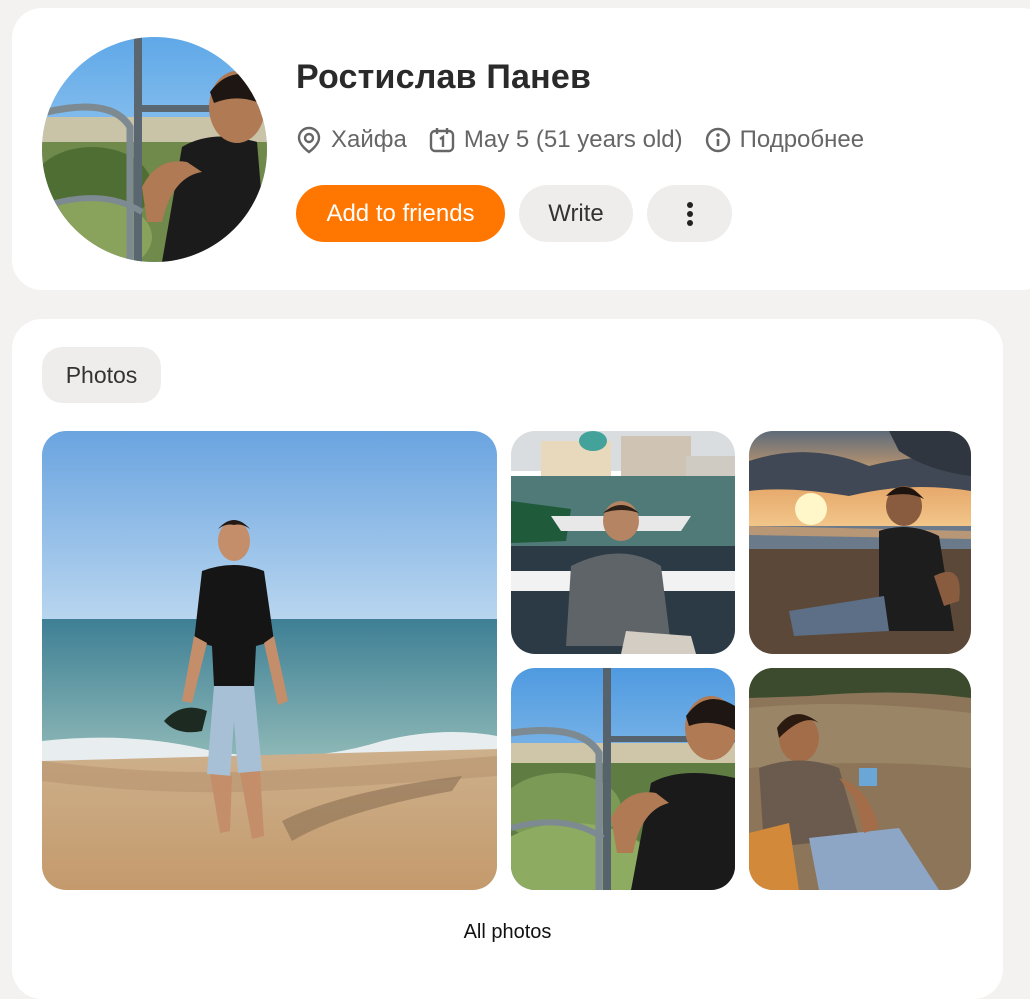  I want to click on all-photos-link: All photos, so click(507, 932).